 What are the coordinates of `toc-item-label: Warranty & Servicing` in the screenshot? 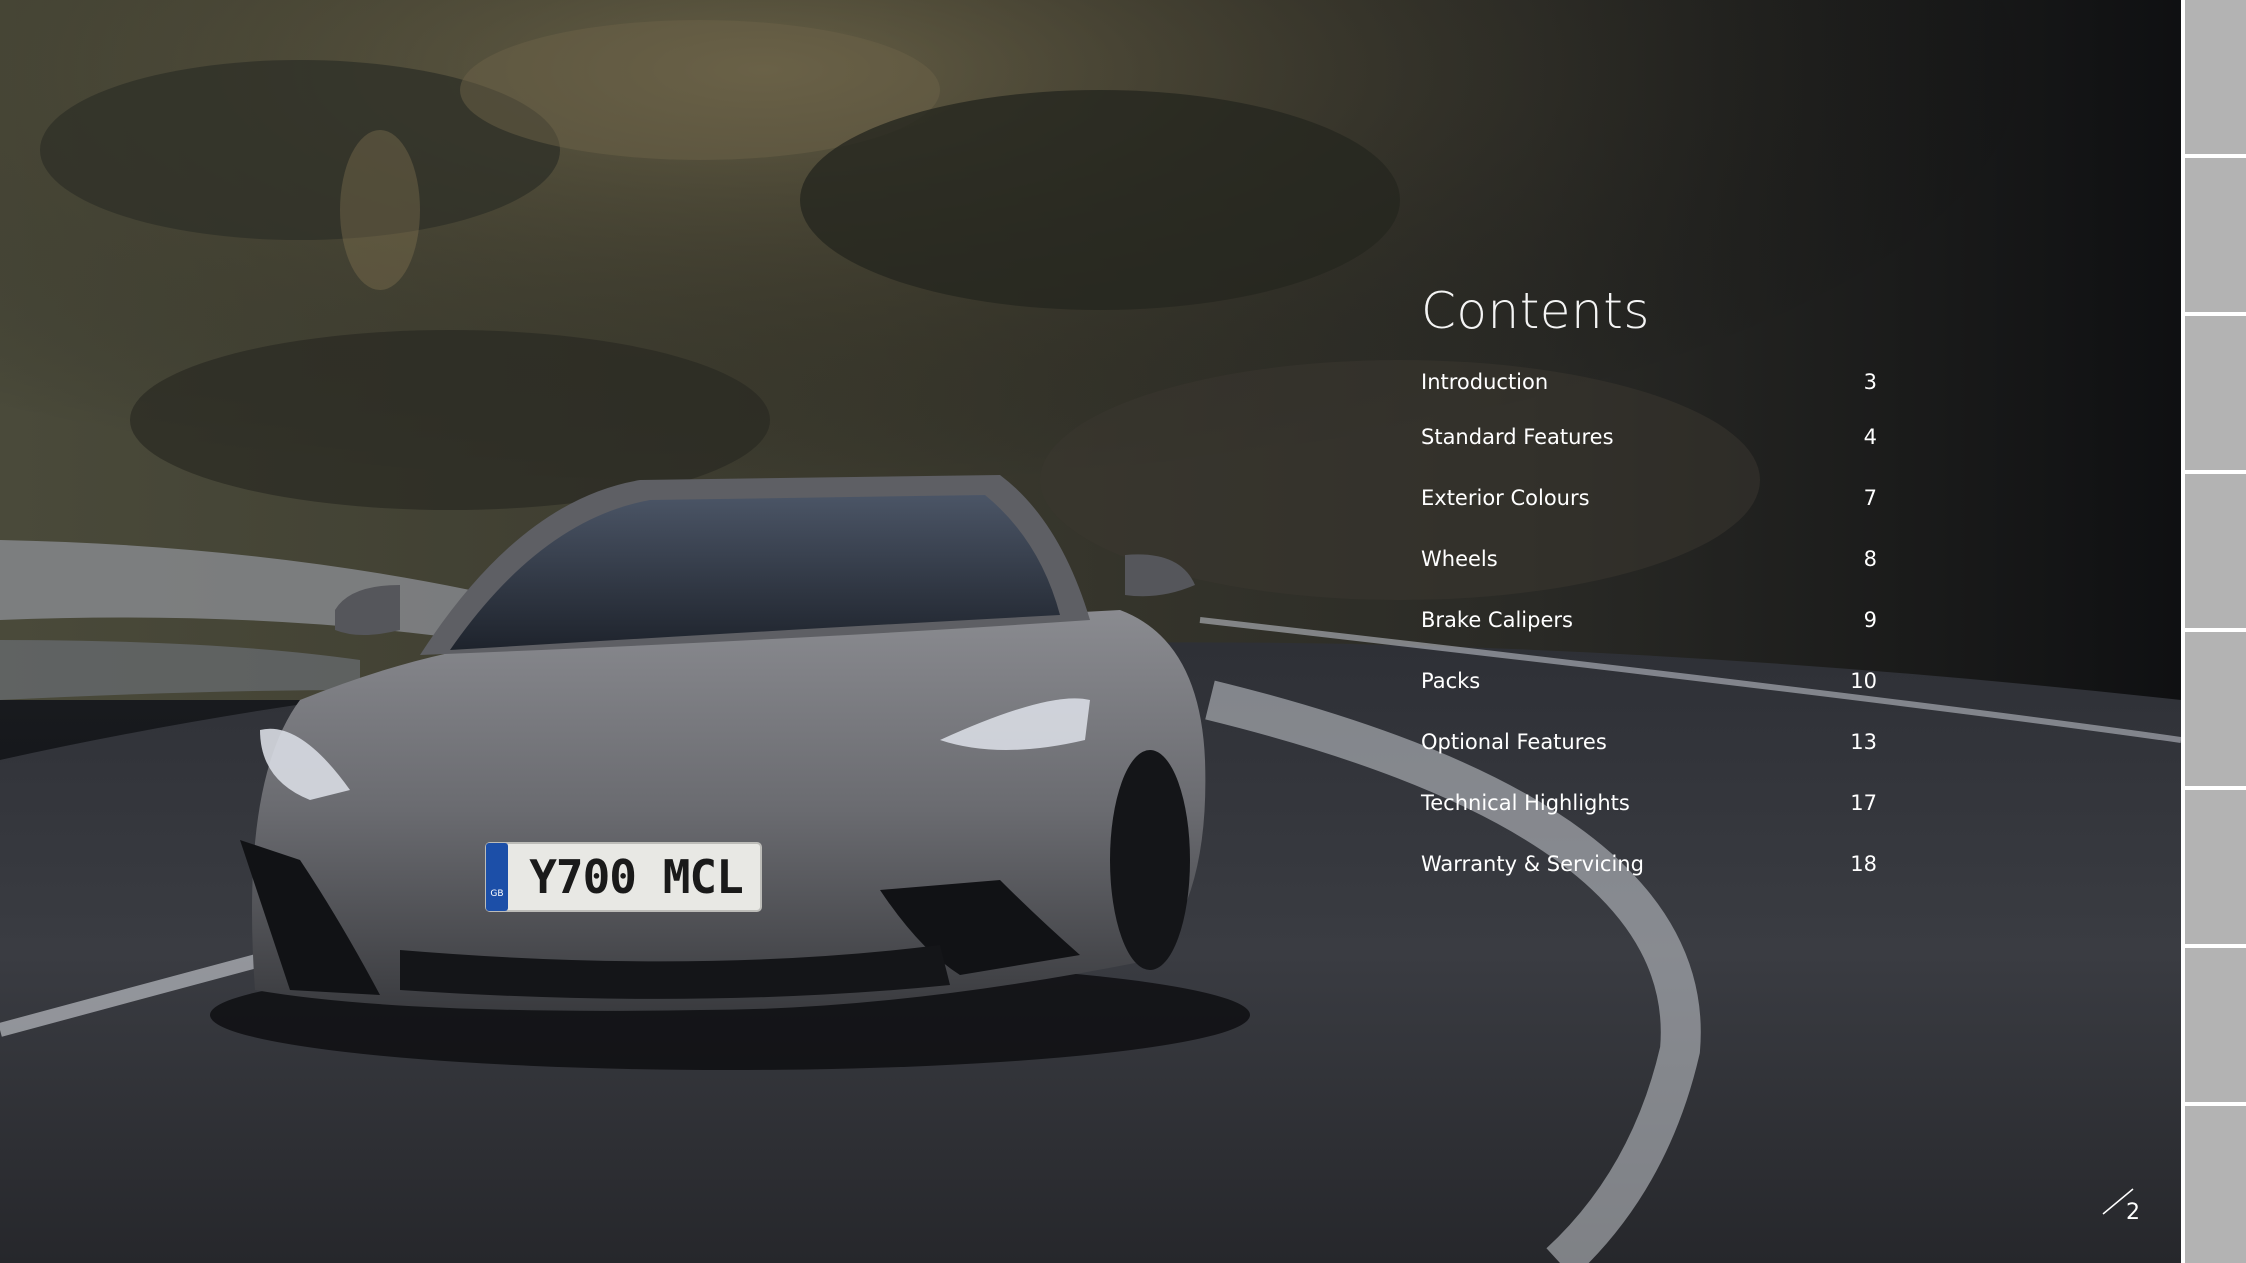 It's located at (1532, 863).